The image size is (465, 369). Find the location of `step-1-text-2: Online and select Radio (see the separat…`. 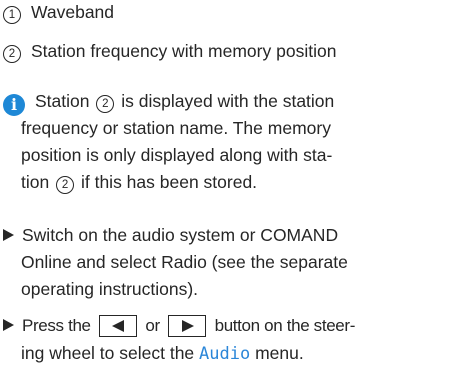

step-1-text-2: Online and select Radio (see the separat… is located at coordinates (184, 262).